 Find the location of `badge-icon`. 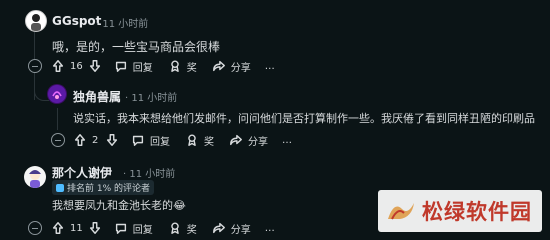

badge-icon is located at coordinates (60, 187).